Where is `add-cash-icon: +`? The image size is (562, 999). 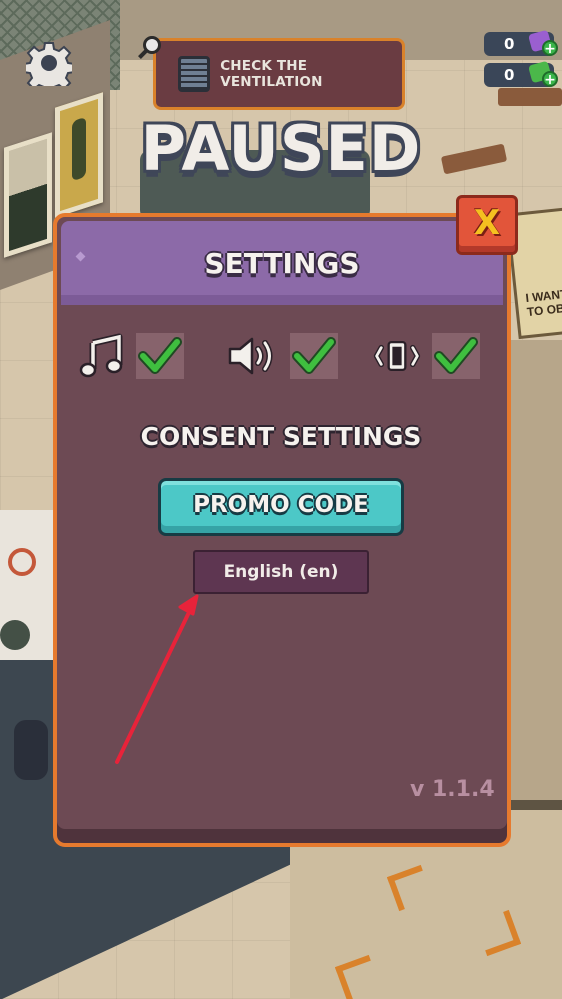
add-cash-icon: + is located at coordinates (550, 79).